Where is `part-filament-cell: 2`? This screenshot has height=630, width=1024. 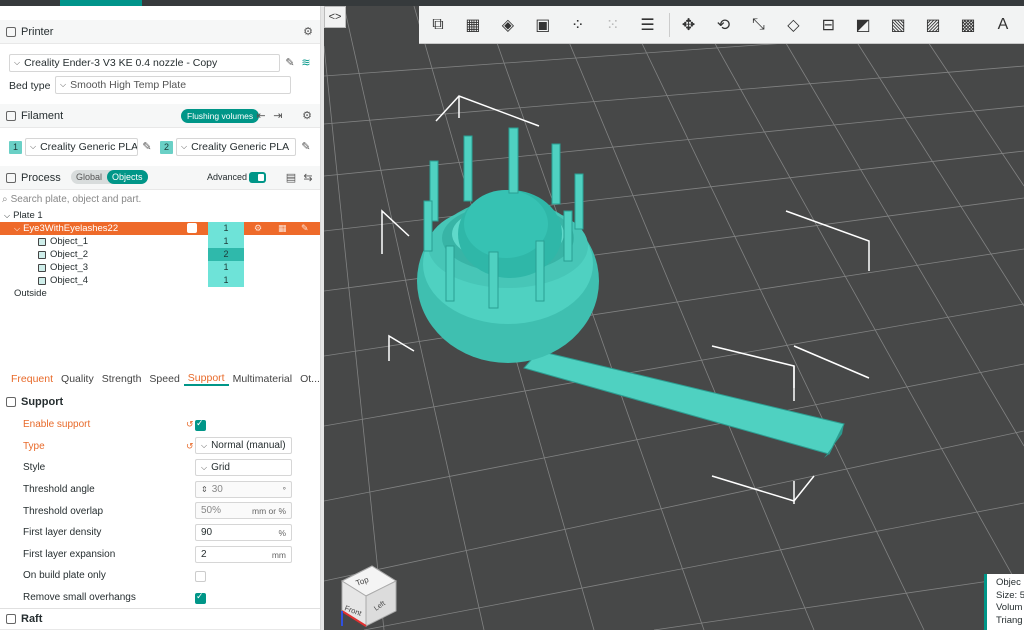 part-filament-cell: 2 is located at coordinates (226, 254).